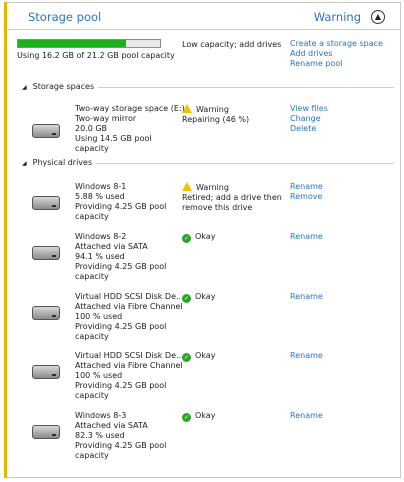 The width and height of the screenshot is (404, 482). I want to click on physical_drives-info-line: 82.3 % used, so click(100, 435).